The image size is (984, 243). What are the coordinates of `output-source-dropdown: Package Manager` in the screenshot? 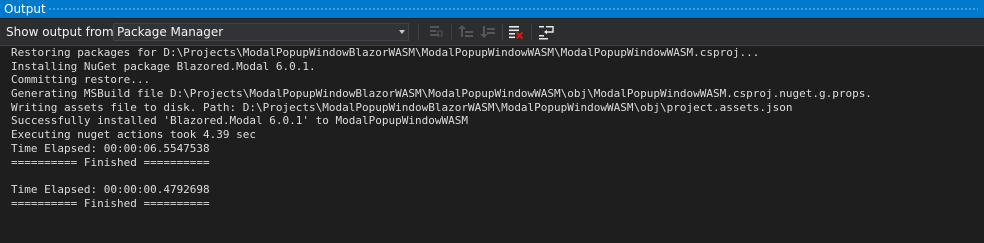 It's located at (261, 32).